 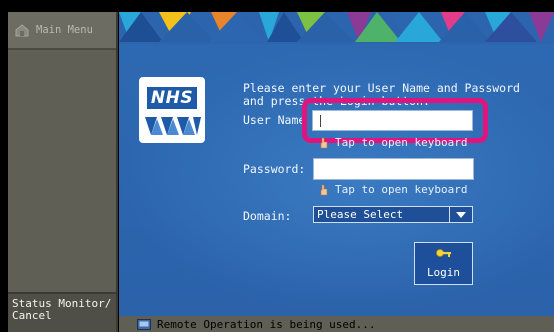 I want to click on username-keyboard-hint: Tap to open keyboard, so click(x=393, y=142).